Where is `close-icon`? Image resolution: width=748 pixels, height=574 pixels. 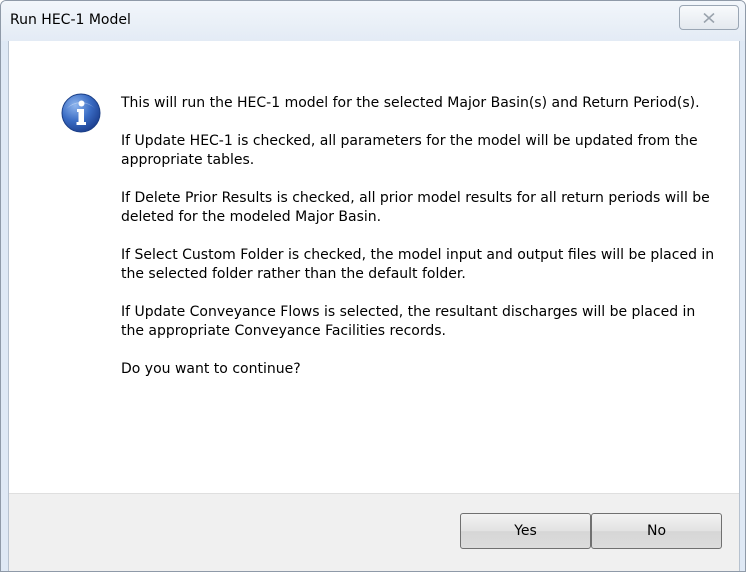
close-icon is located at coordinates (709, 18).